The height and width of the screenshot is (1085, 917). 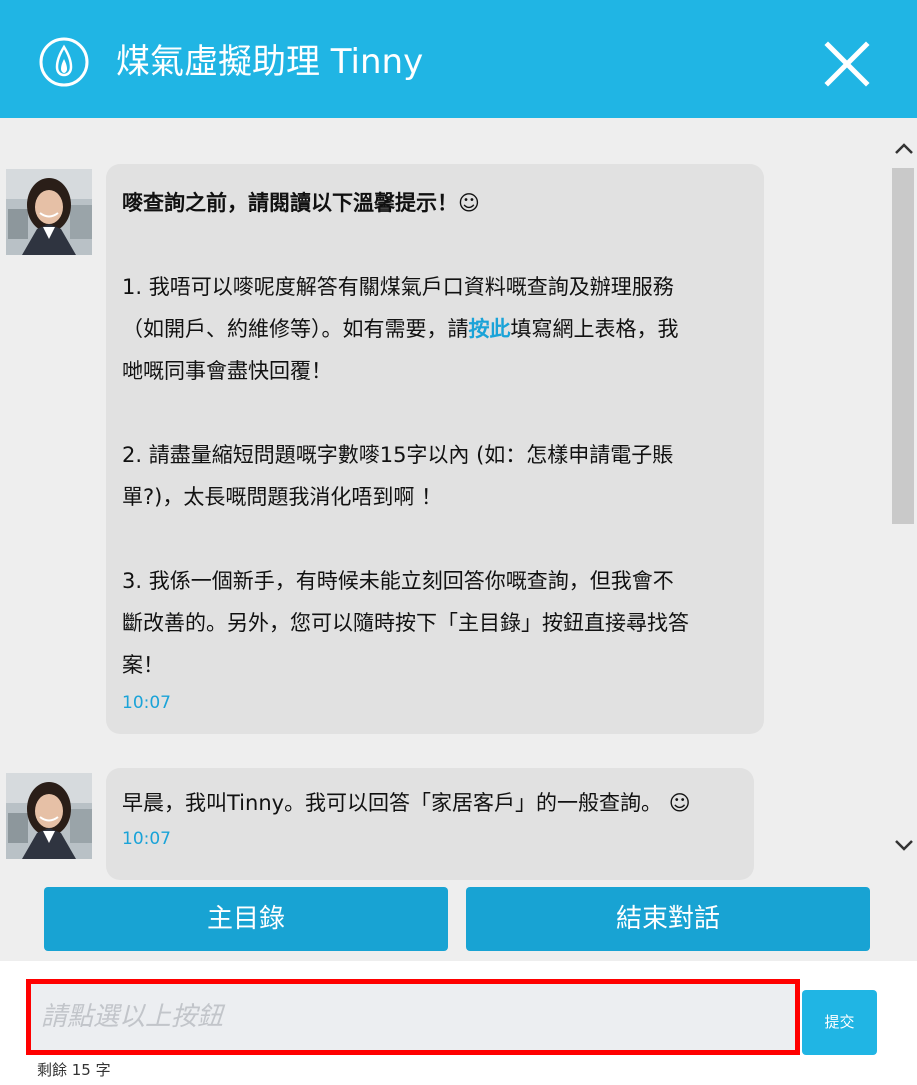 What do you see at coordinates (839, 1022) in the screenshot?
I see `submit-button: 提交` at bounding box center [839, 1022].